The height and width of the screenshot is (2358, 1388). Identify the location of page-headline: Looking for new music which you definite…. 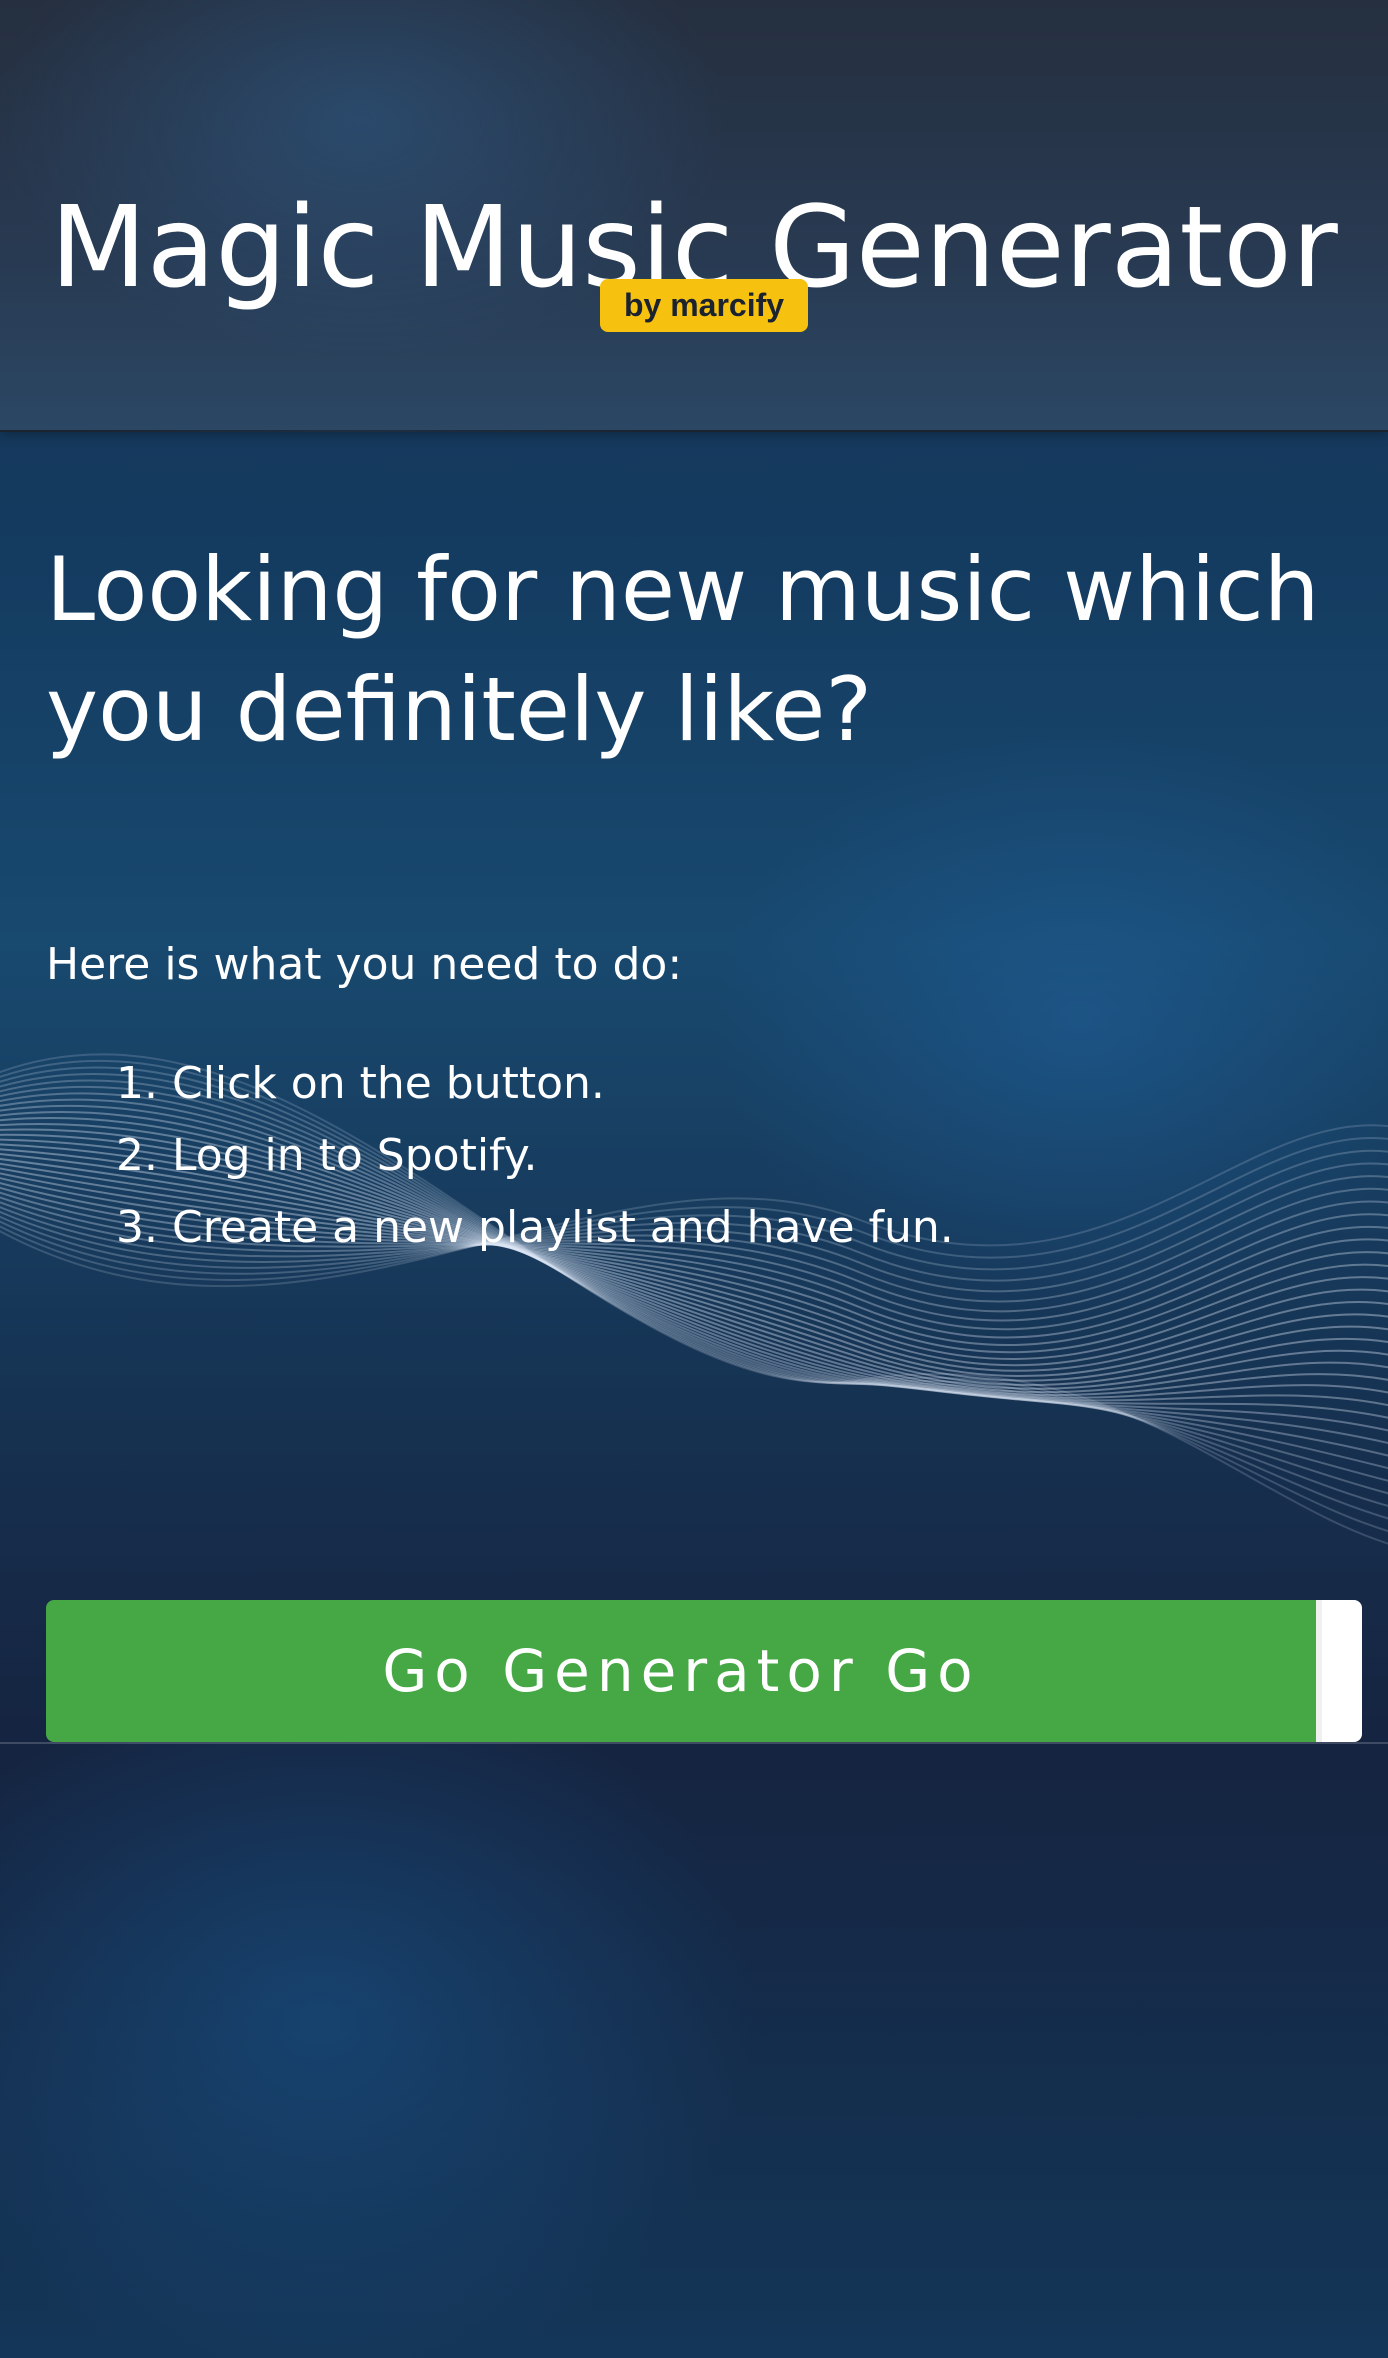
(683, 649).